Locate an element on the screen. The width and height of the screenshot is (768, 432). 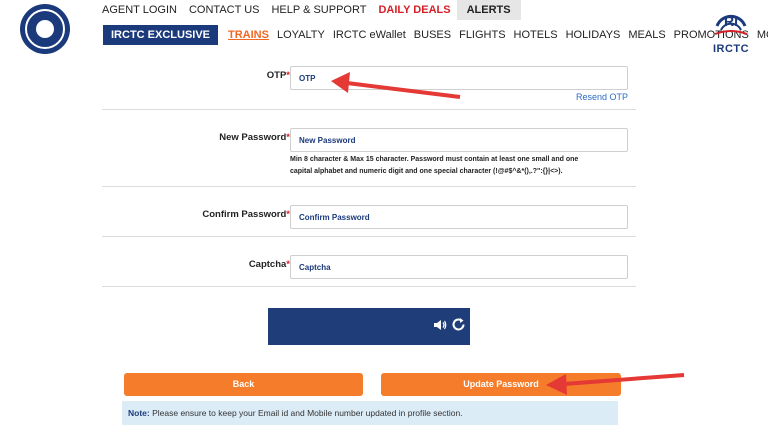
railway-emblem-logo is located at coordinates (45, 29).